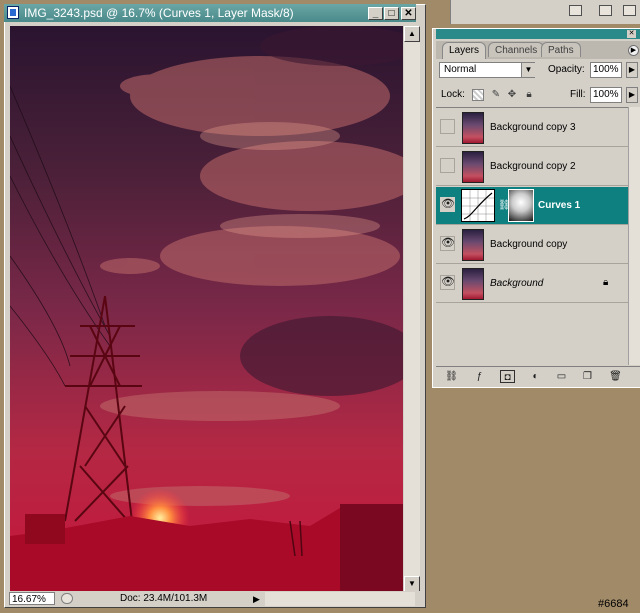 The width and height of the screenshot is (640, 613). What do you see at coordinates (632, 70) in the screenshot?
I see `opacity-slider-arrow-icon: ▶` at bounding box center [632, 70].